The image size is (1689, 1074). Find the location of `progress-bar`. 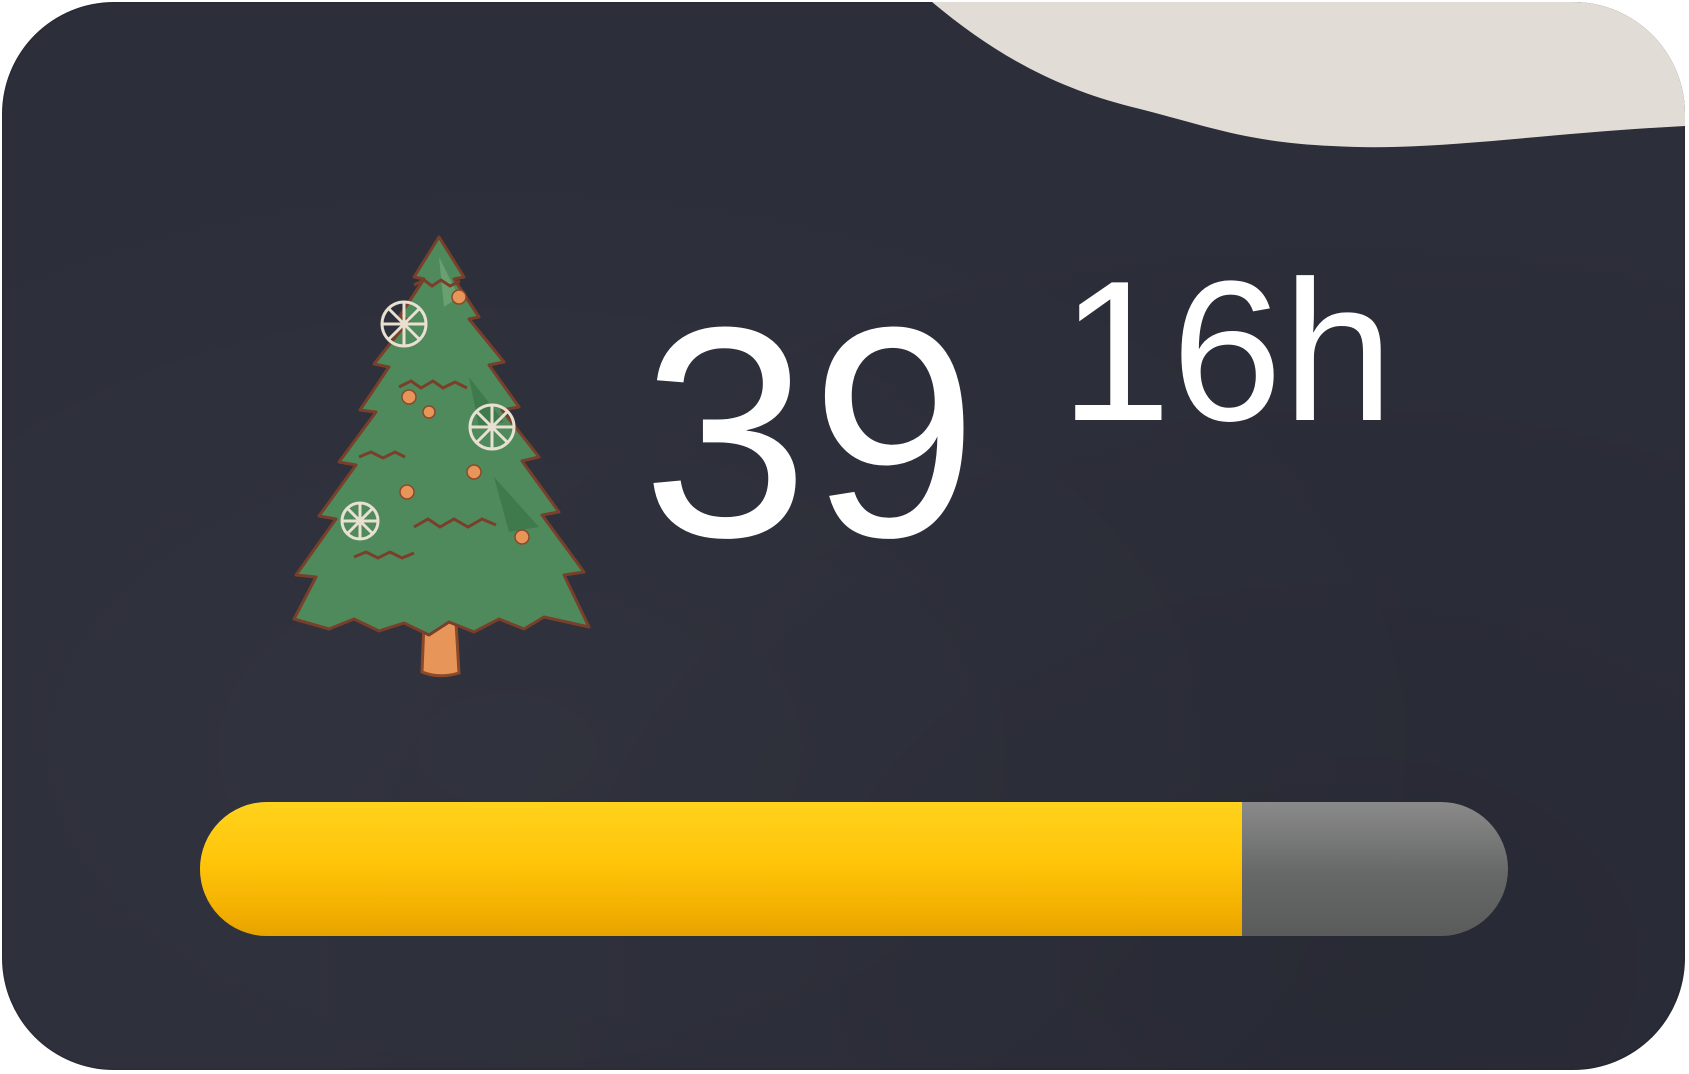

progress-bar is located at coordinates (854, 869).